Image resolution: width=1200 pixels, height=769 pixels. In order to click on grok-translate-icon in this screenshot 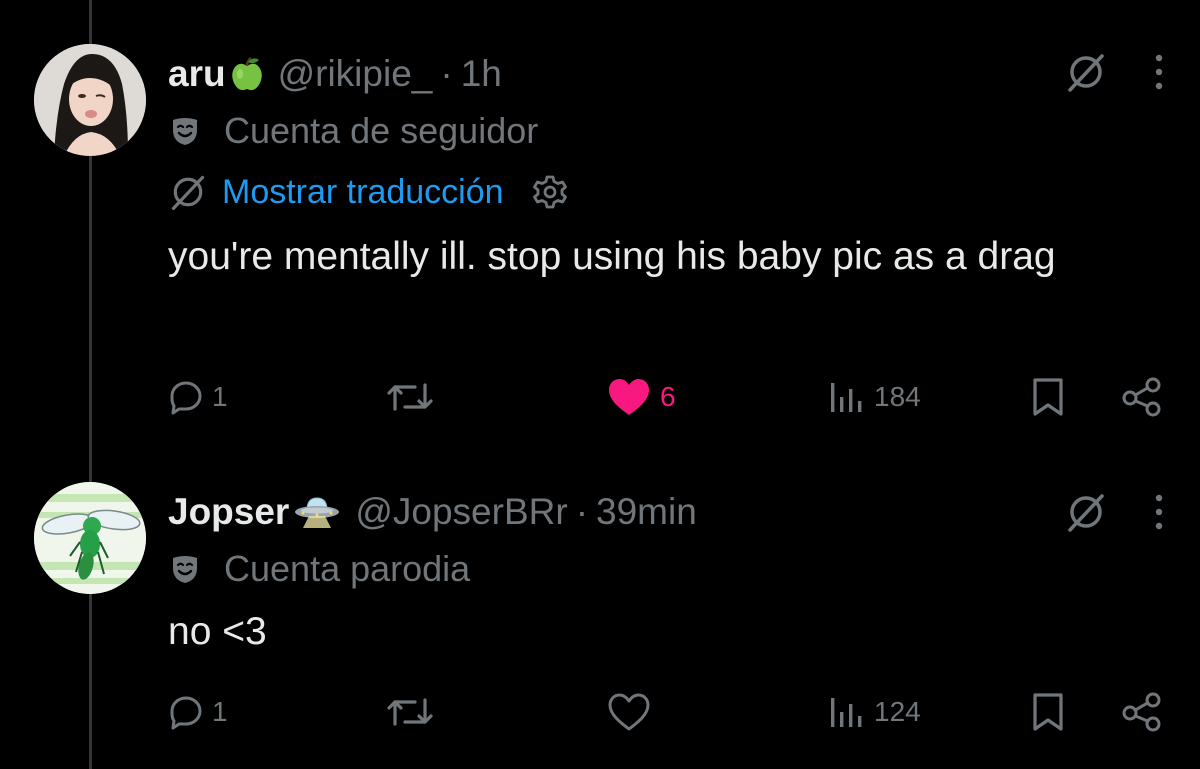, I will do `click(188, 192)`.